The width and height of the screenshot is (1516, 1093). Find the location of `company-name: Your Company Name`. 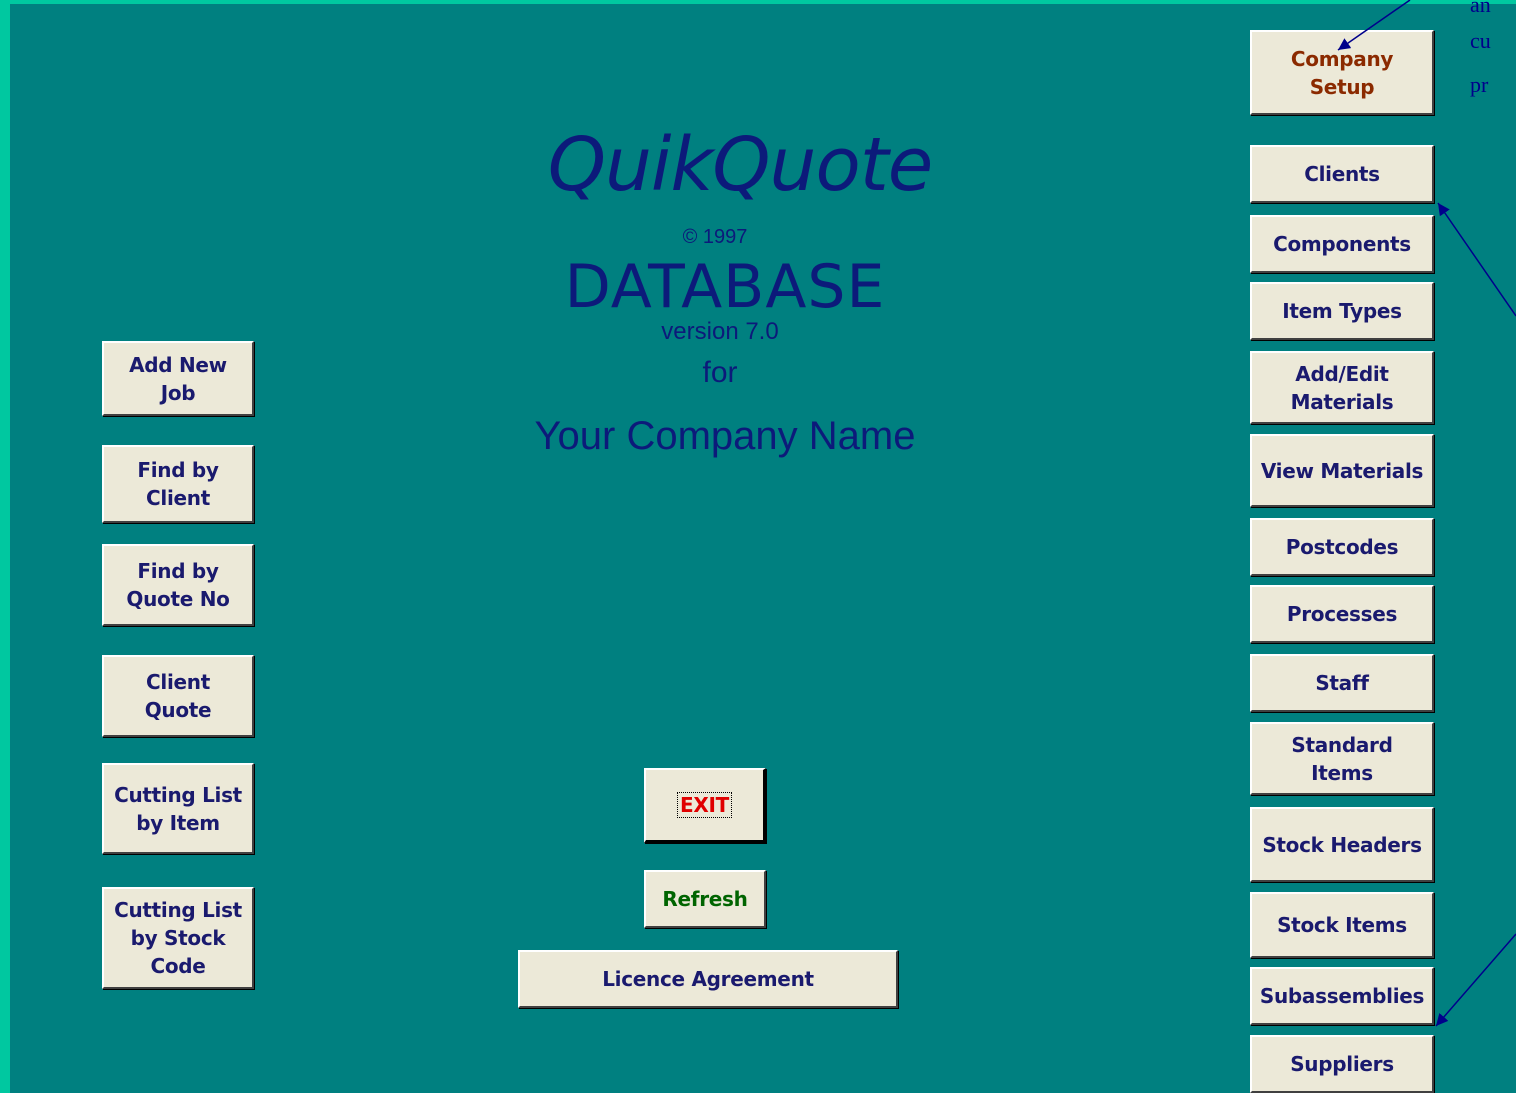

company-name: Your Company Name is located at coordinates (725, 436).